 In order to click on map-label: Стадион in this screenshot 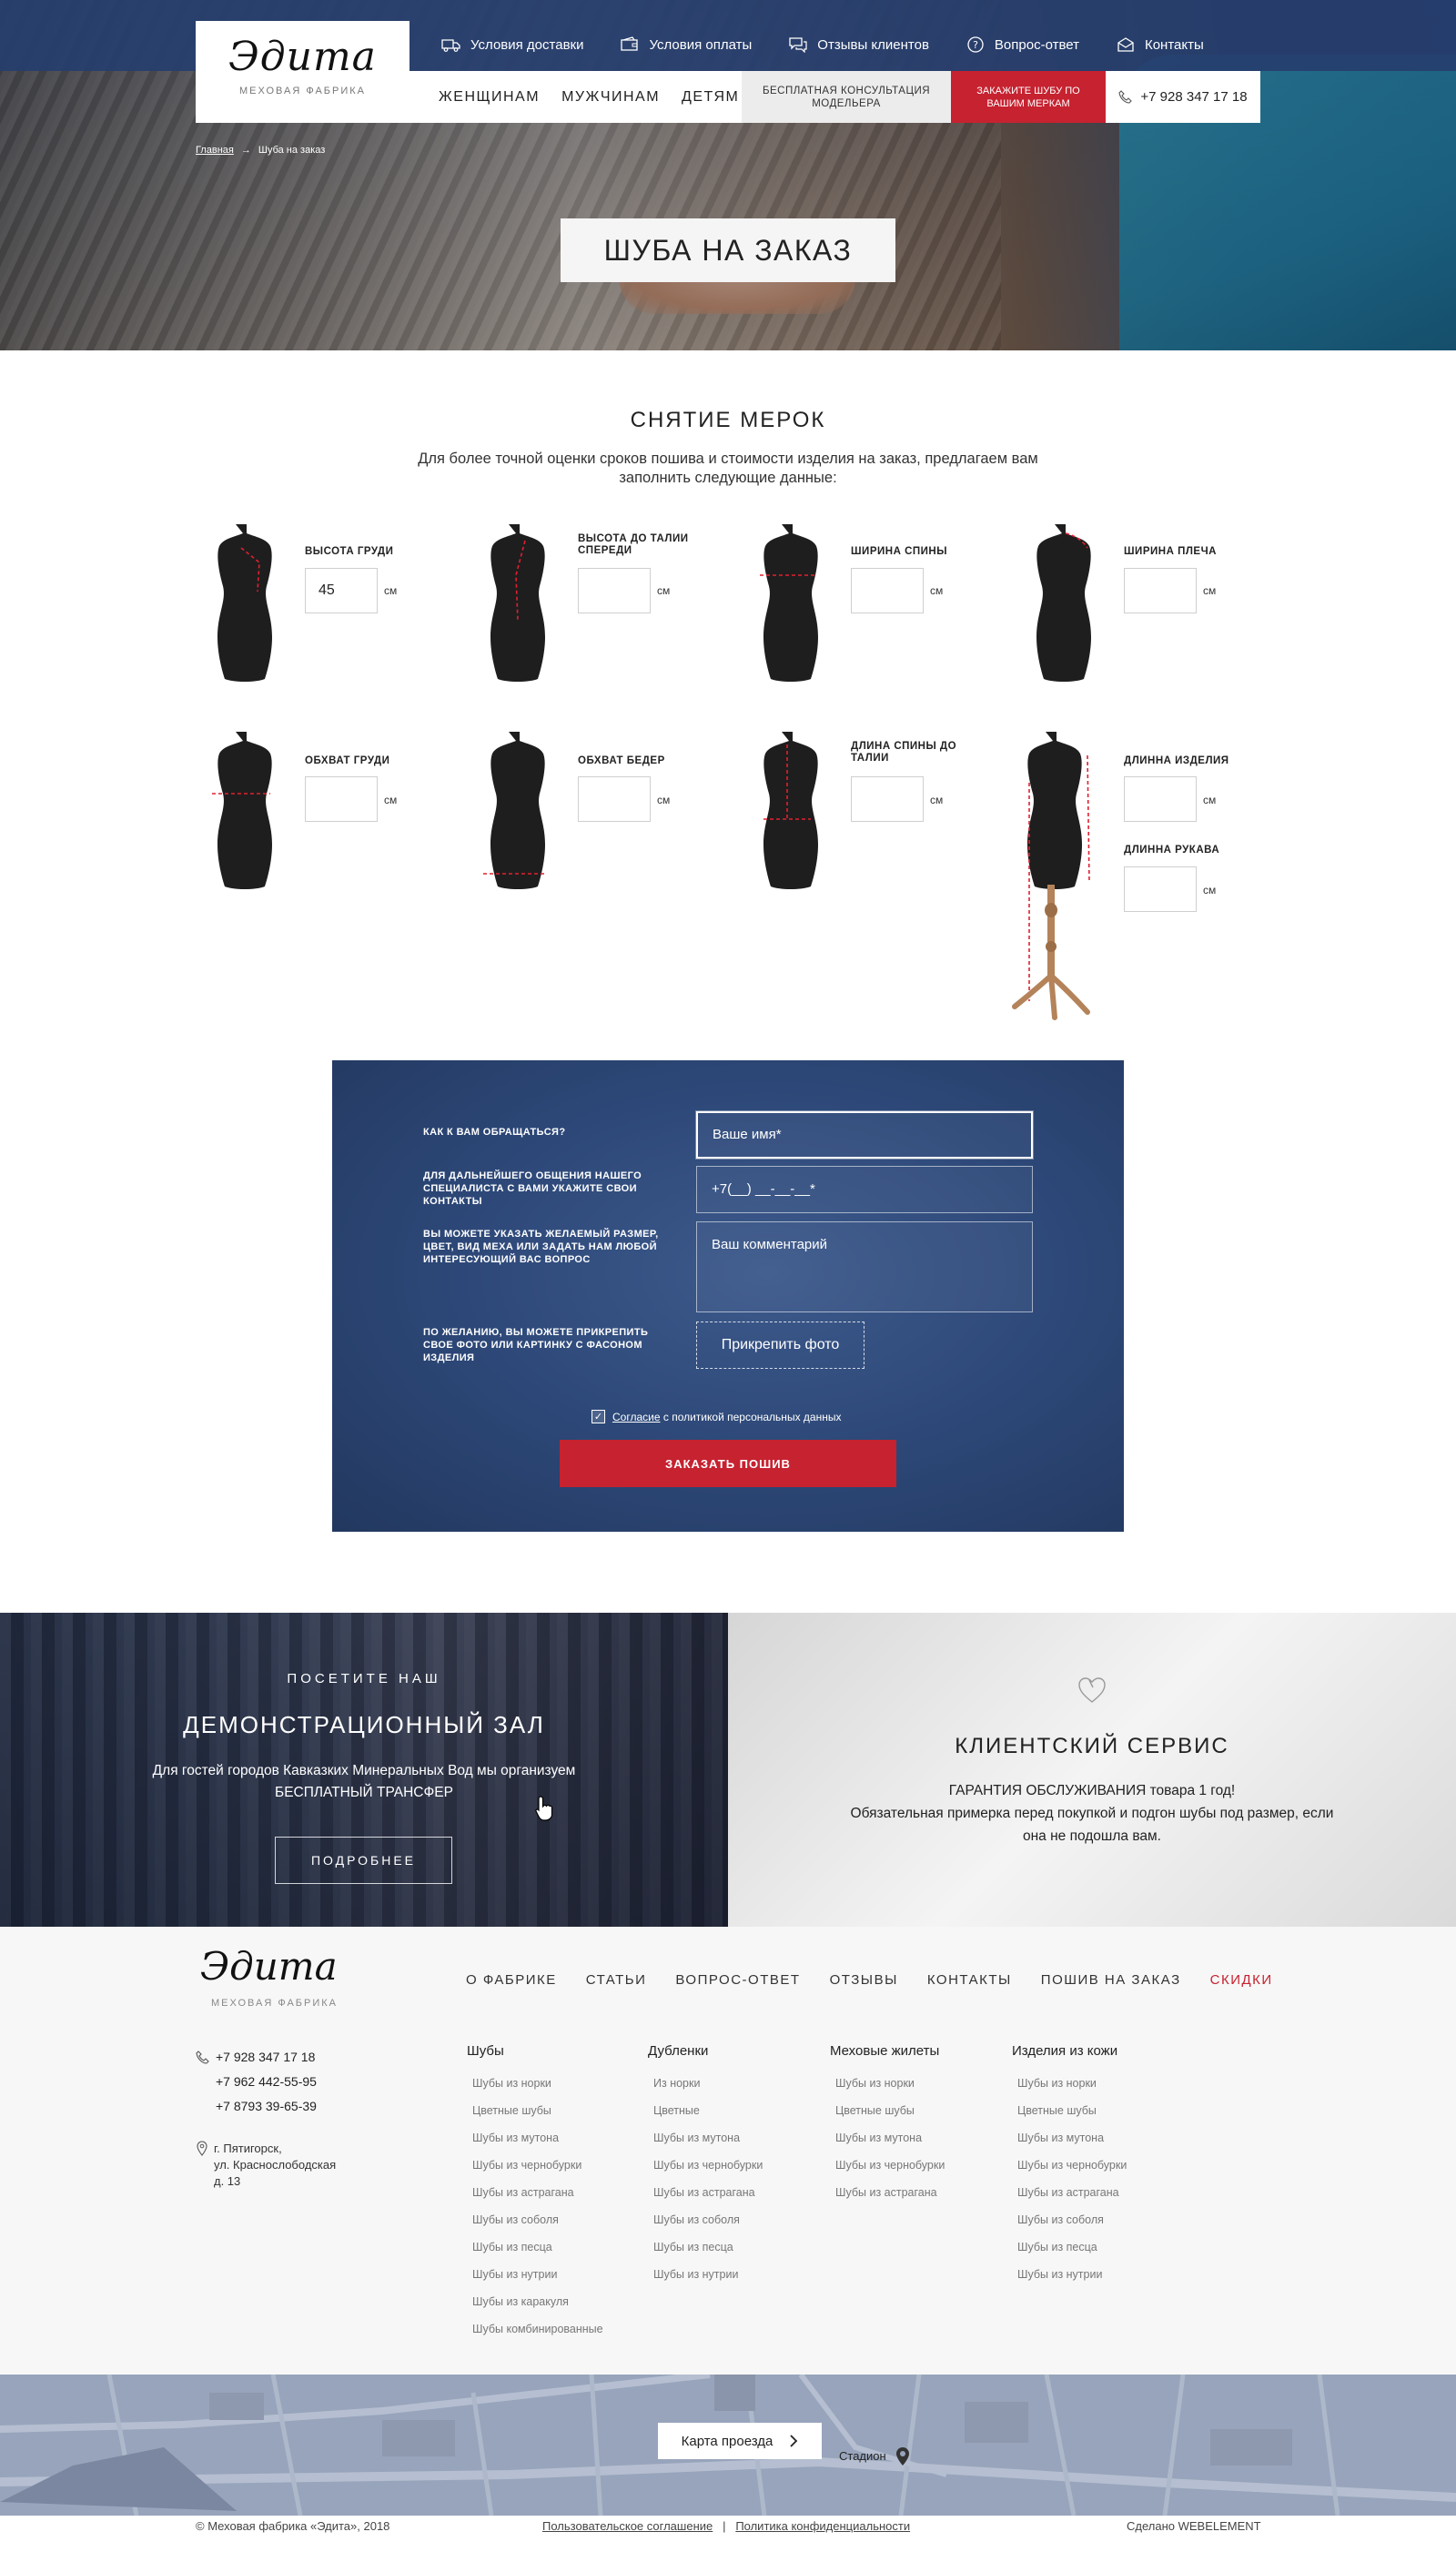, I will do `click(863, 2456)`.